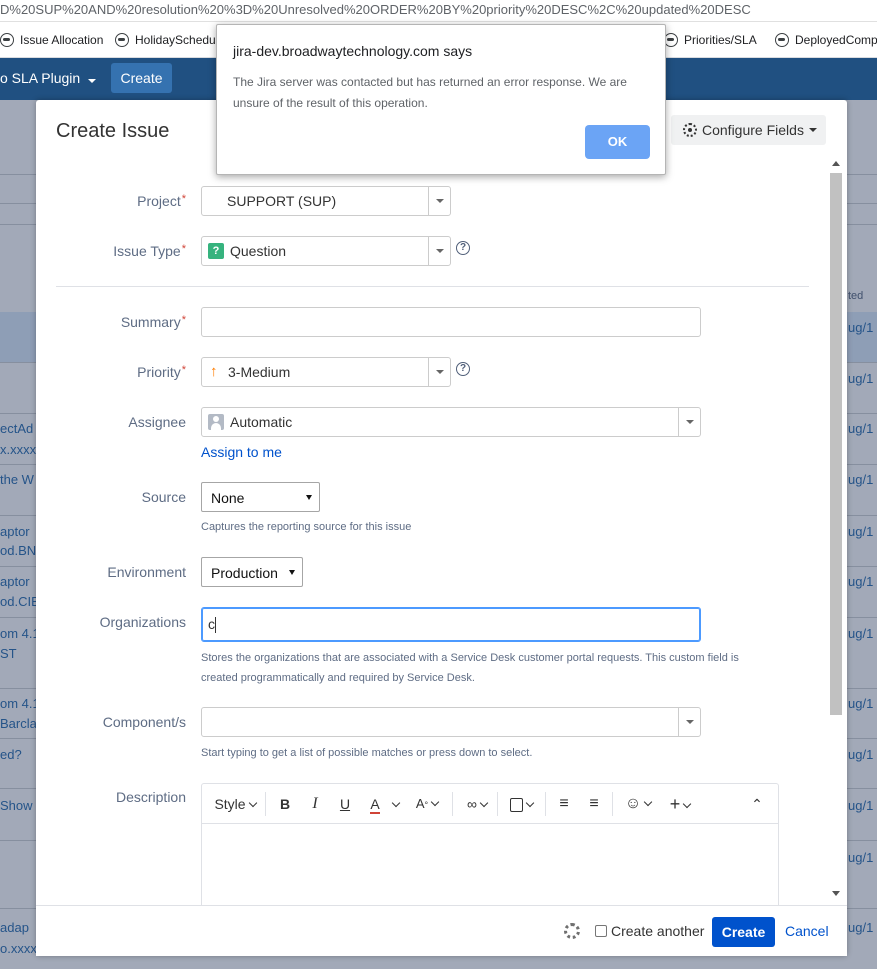  What do you see at coordinates (516, 805) in the screenshot?
I see `attachment-glyph` at bounding box center [516, 805].